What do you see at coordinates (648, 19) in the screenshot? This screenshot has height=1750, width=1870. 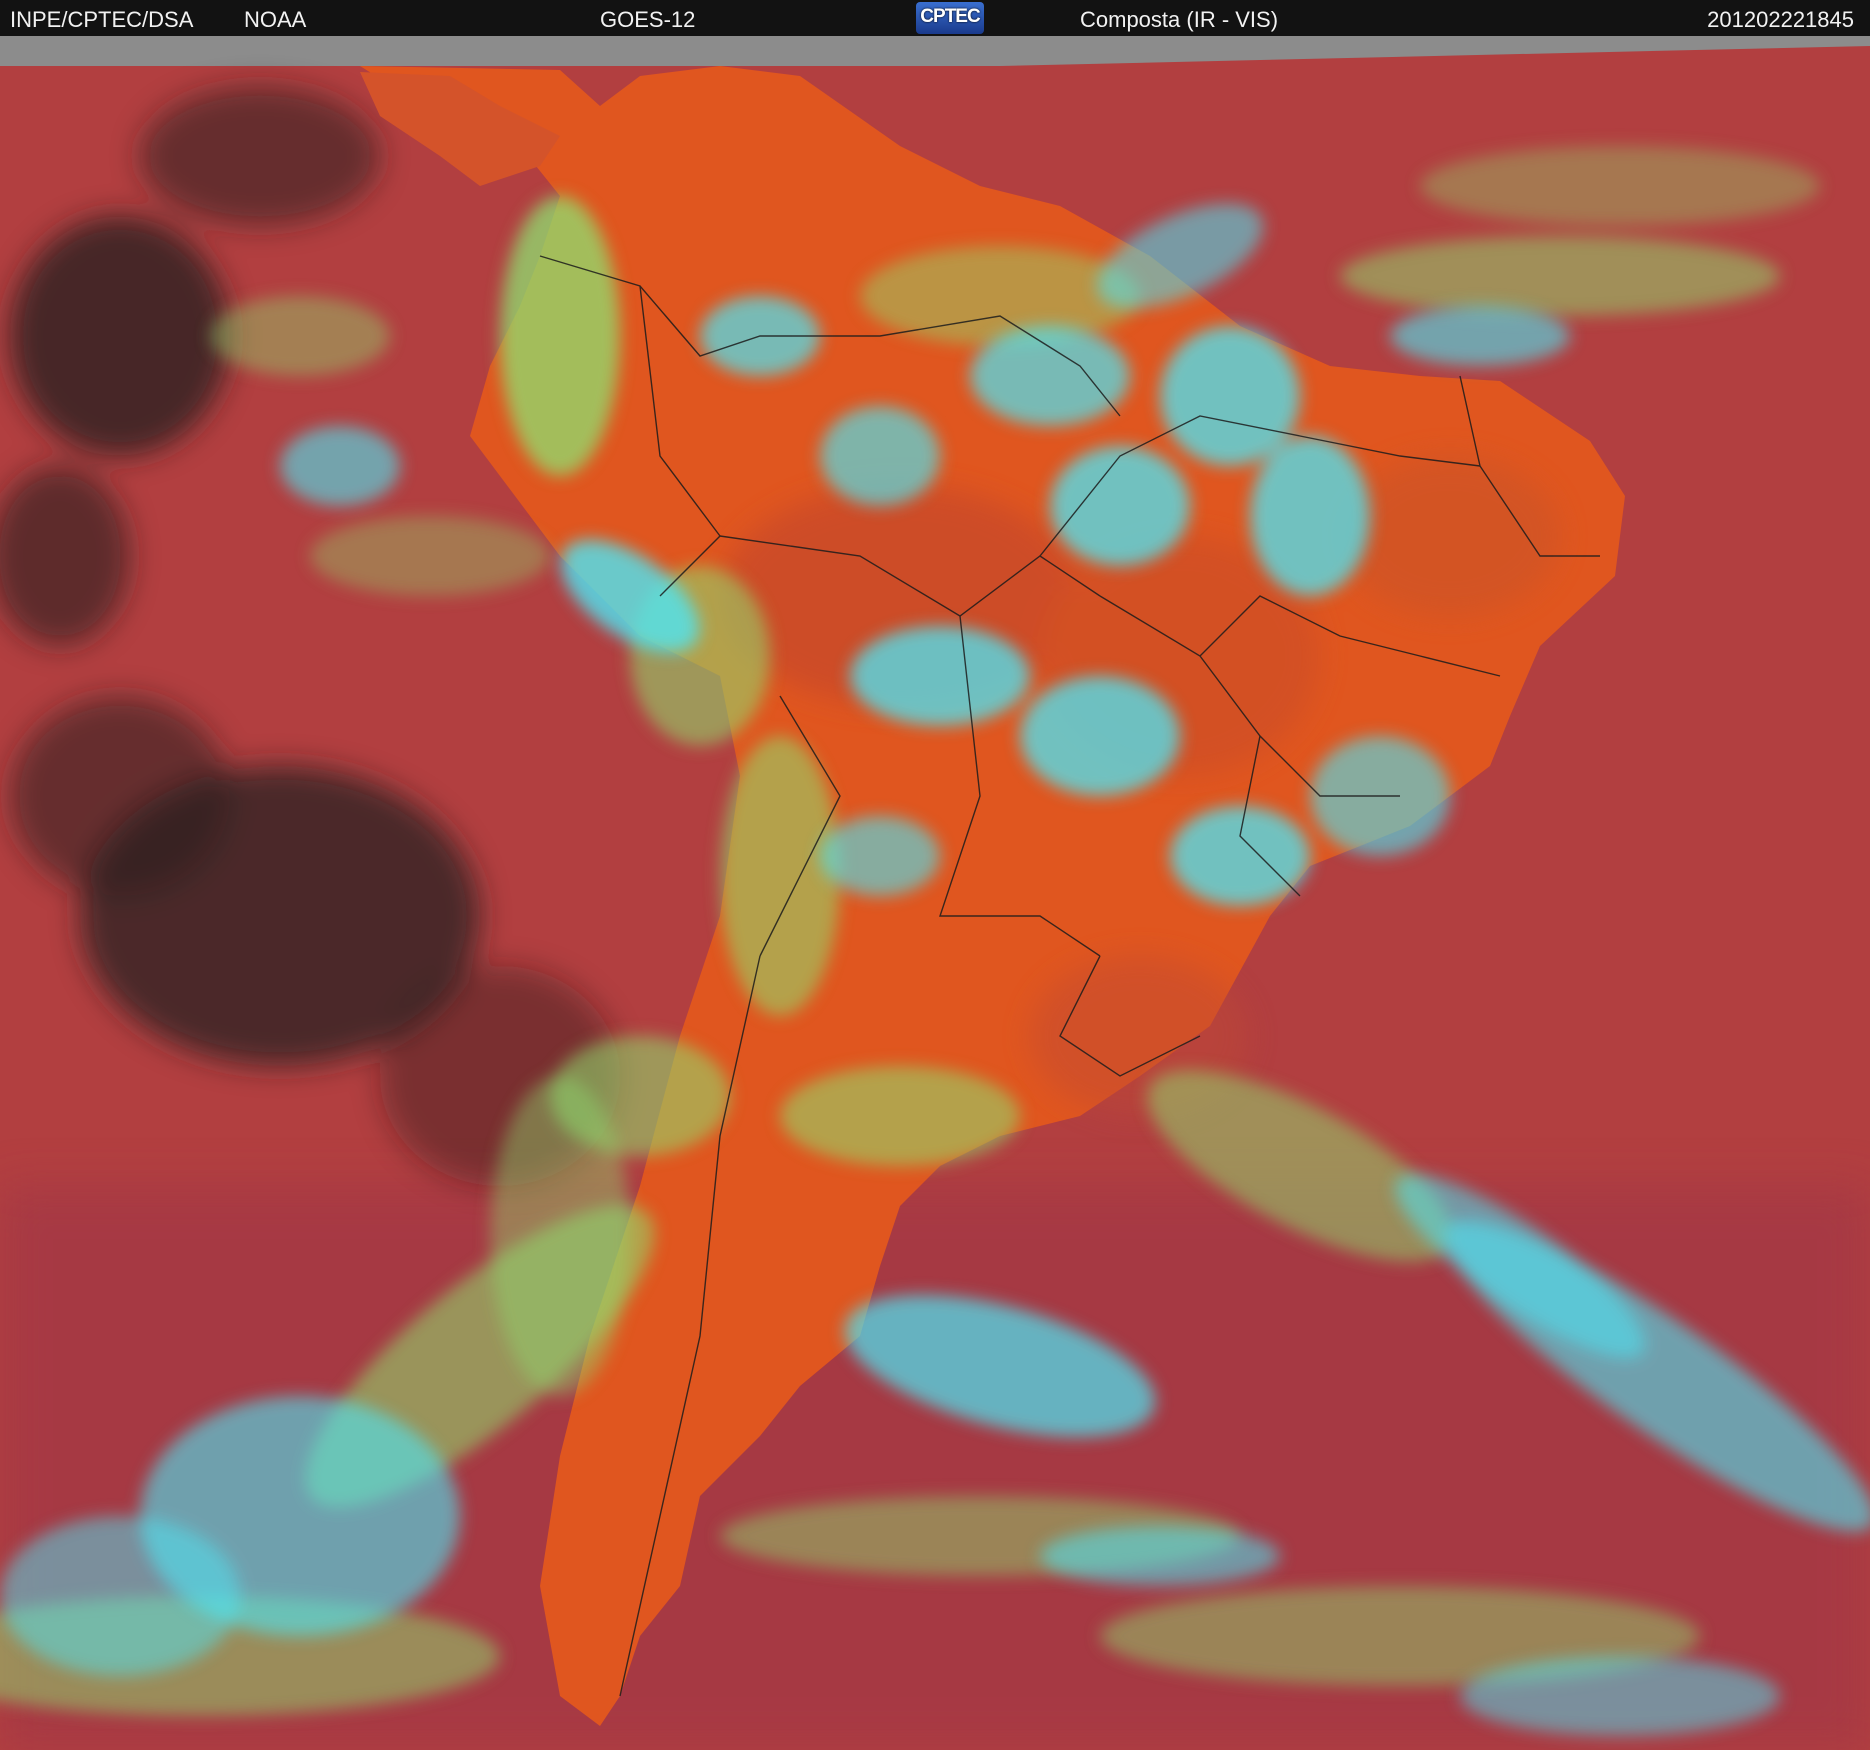 I see `satellite-label: GOES-12` at bounding box center [648, 19].